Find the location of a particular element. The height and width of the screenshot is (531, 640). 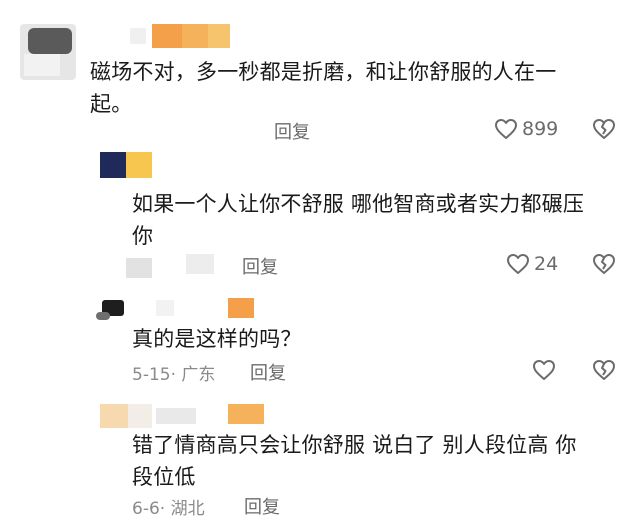

comment-text: 错了情商高只会让你舒服 说白了 别人段位高 你 段位低 is located at coordinates (354, 461).